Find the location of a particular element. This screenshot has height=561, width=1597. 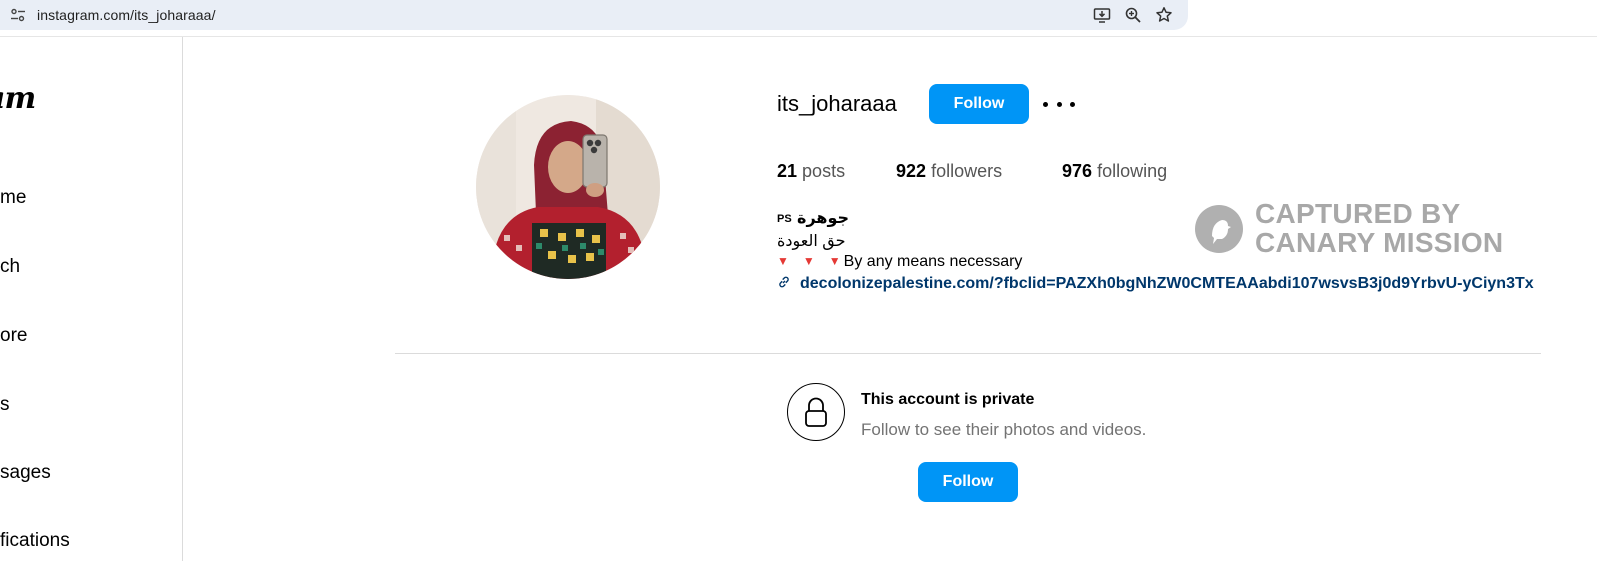

tune-icon is located at coordinates (18, 15).